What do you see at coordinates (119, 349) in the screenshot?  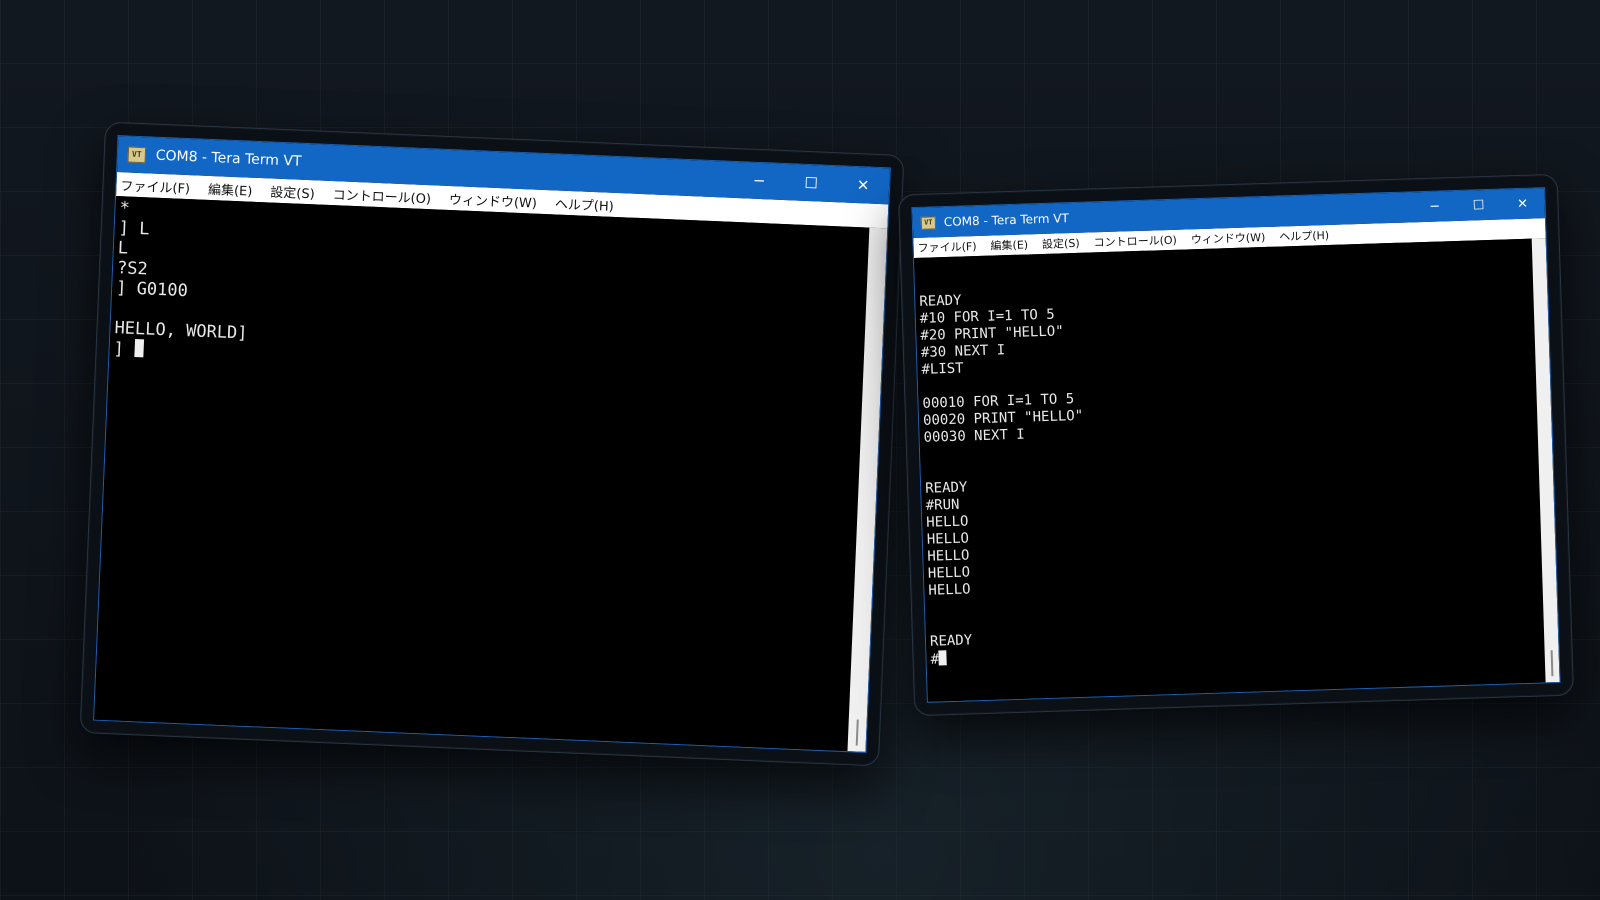 I see `prompt-text: ]` at bounding box center [119, 349].